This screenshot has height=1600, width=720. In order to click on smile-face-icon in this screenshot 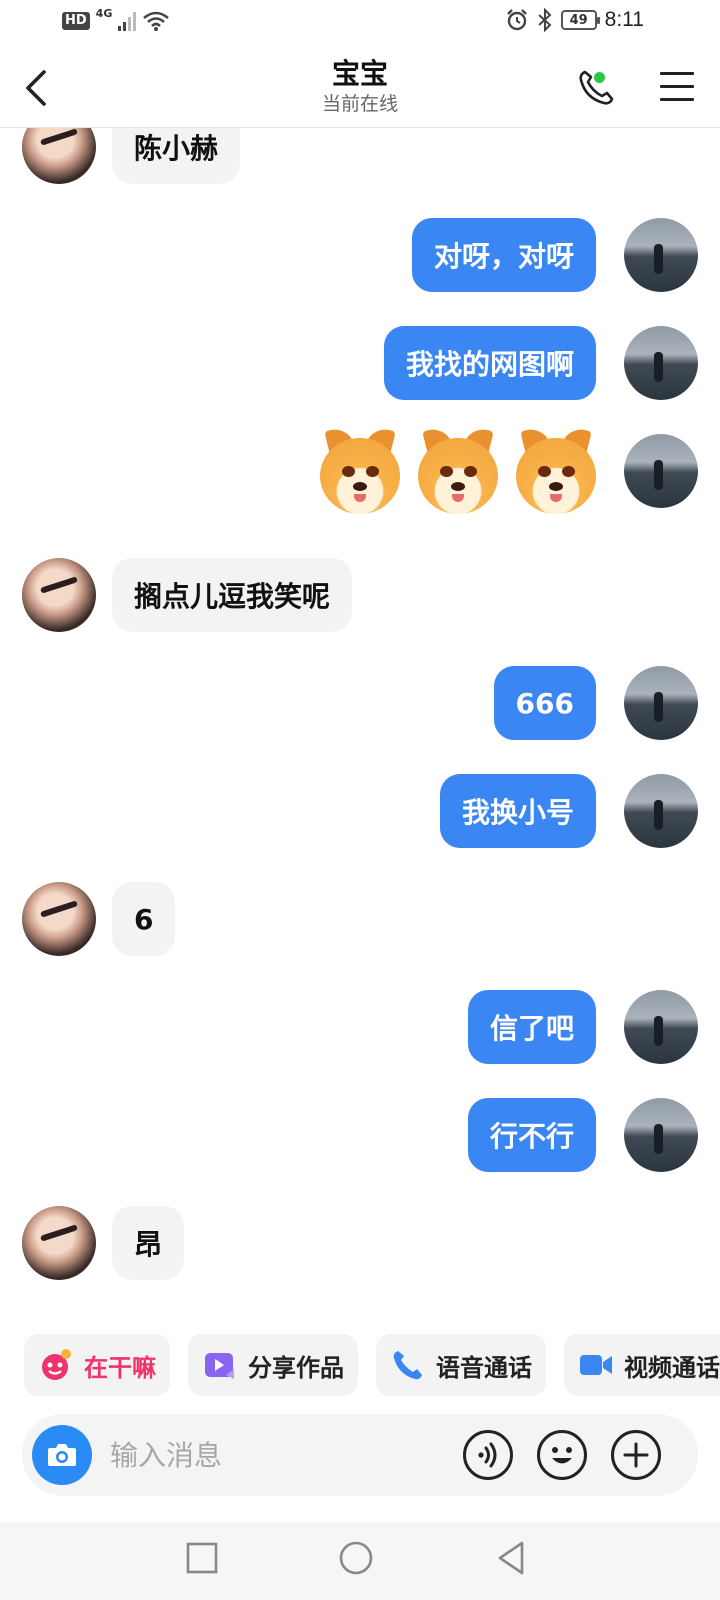, I will do `click(56, 1365)`.